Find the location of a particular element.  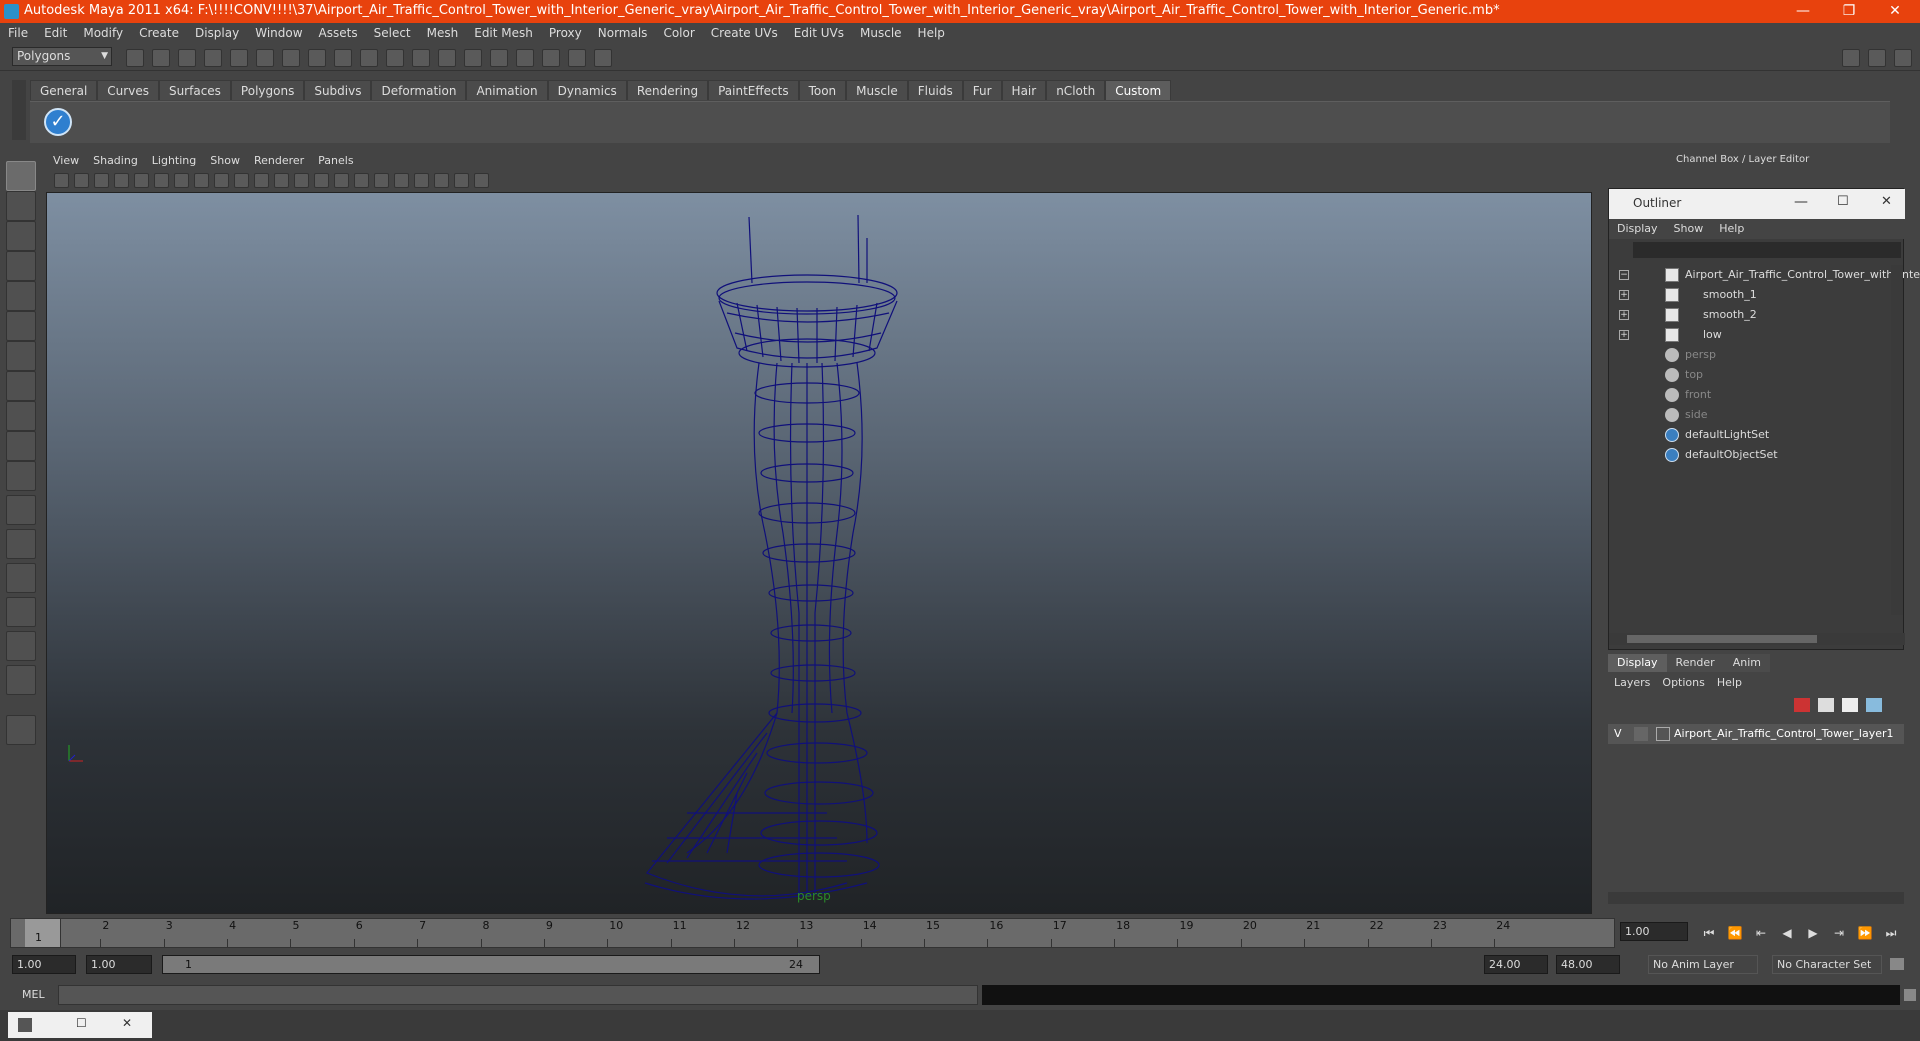

command-input is located at coordinates (518, 995).